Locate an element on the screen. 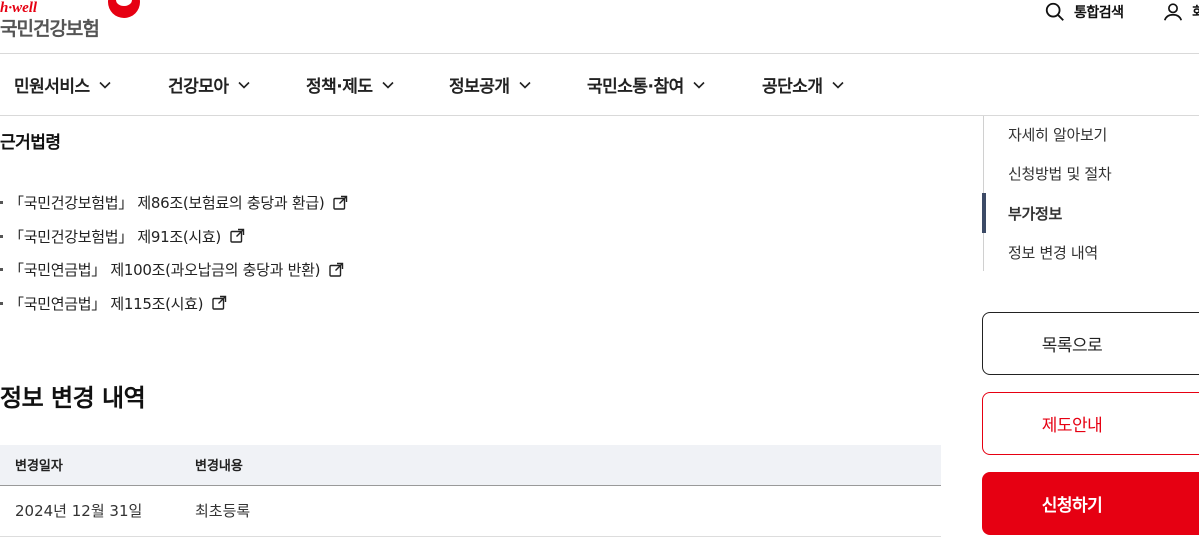 The height and width of the screenshot is (559, 1199). history-table: 변경일자 변경내용 2024년 12월 31일 최초등록 is located at coordinates (470, 491).